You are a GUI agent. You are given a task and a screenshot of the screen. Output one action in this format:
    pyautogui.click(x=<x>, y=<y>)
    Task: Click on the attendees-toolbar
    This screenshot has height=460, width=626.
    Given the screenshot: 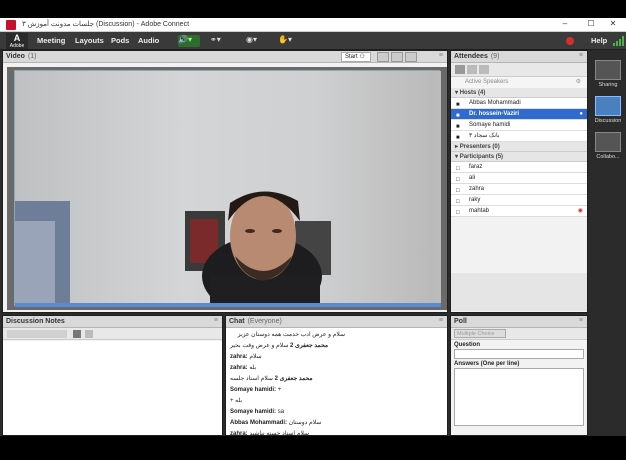 What is the action you would take?
    pyautogui.click(x=519, y=70)
    